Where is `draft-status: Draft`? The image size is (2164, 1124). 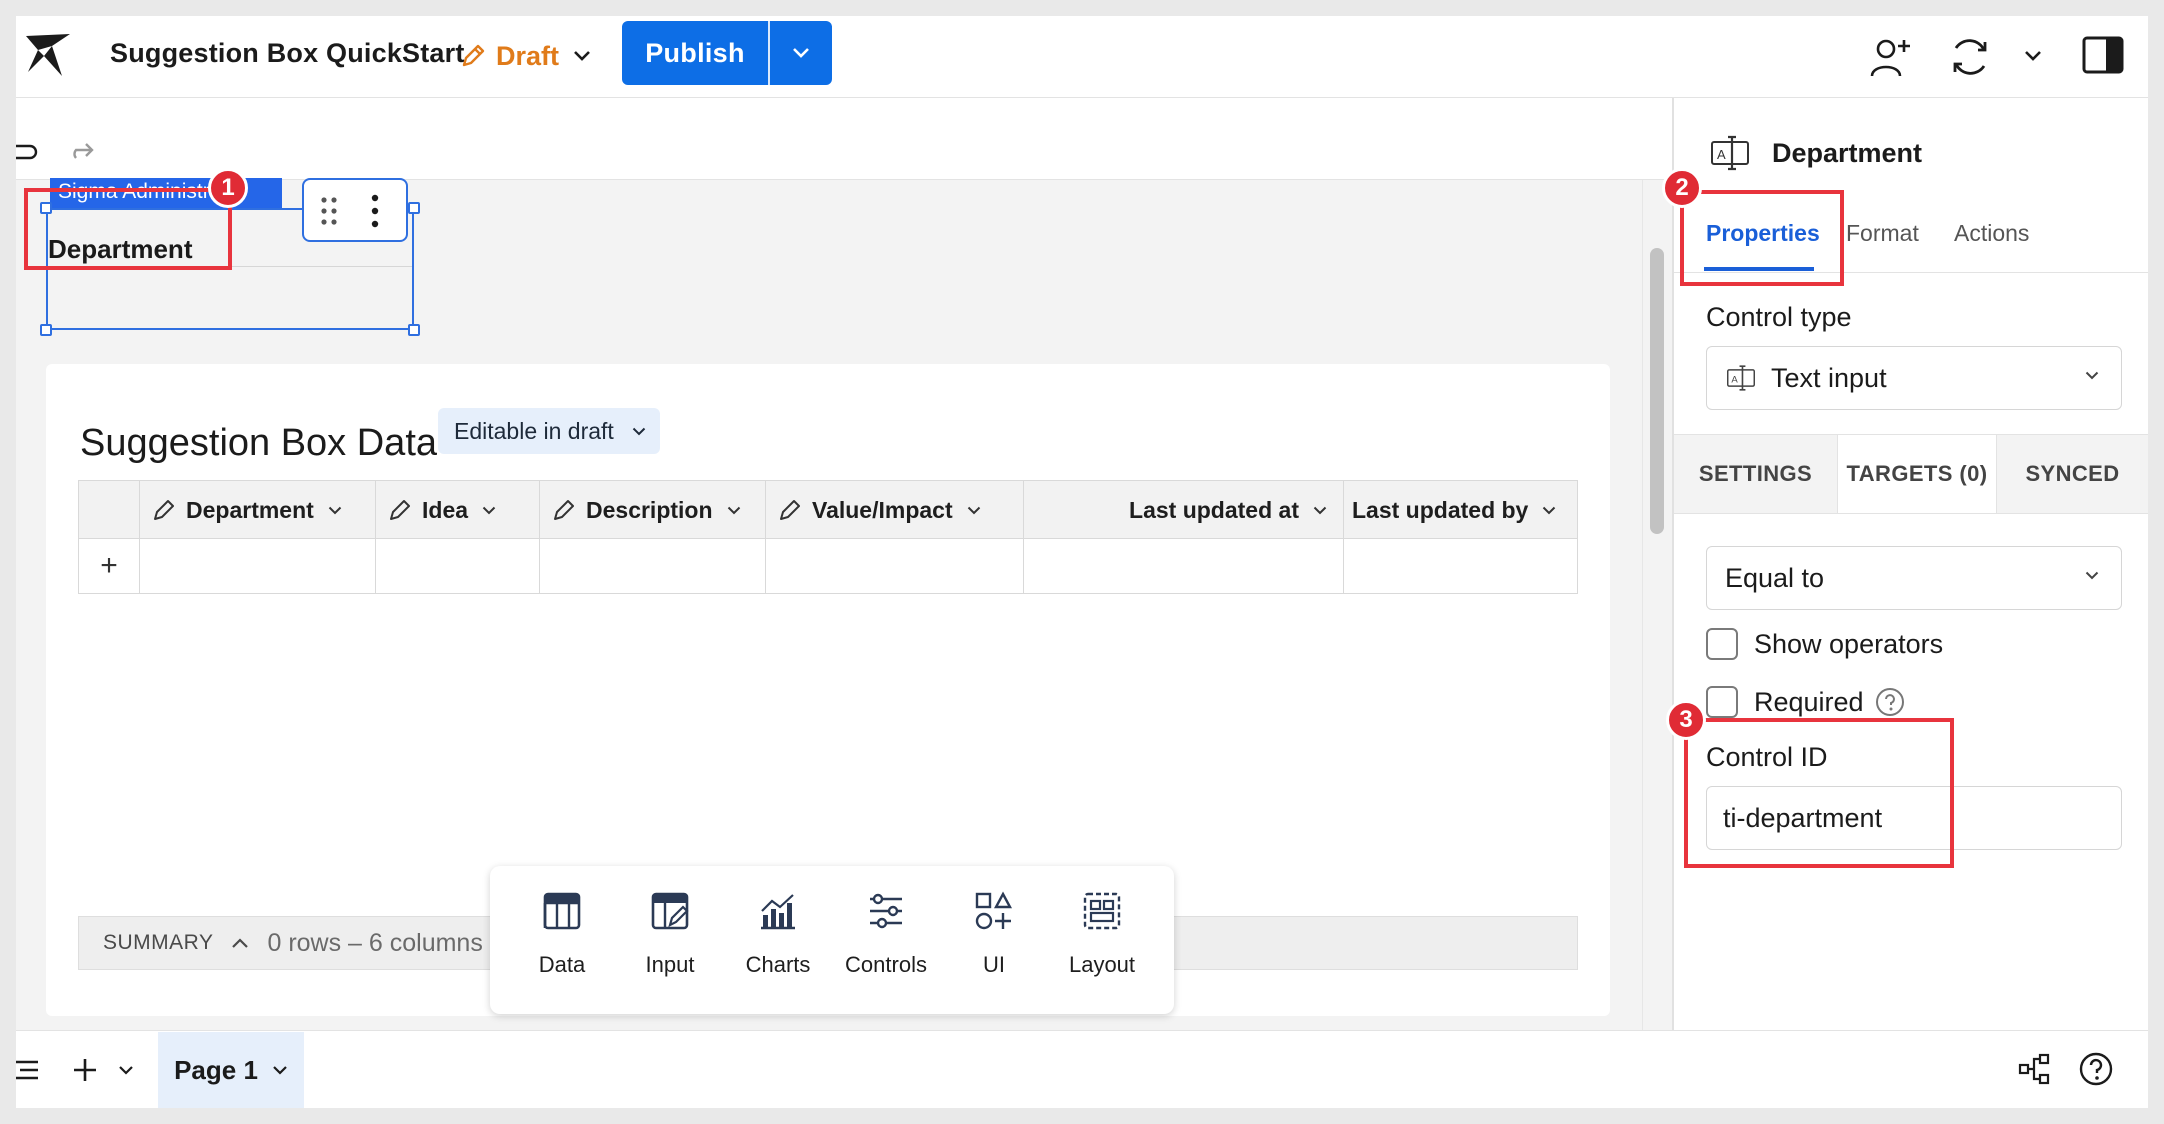
draft-status: Draft is located at coordinates (530, 56).